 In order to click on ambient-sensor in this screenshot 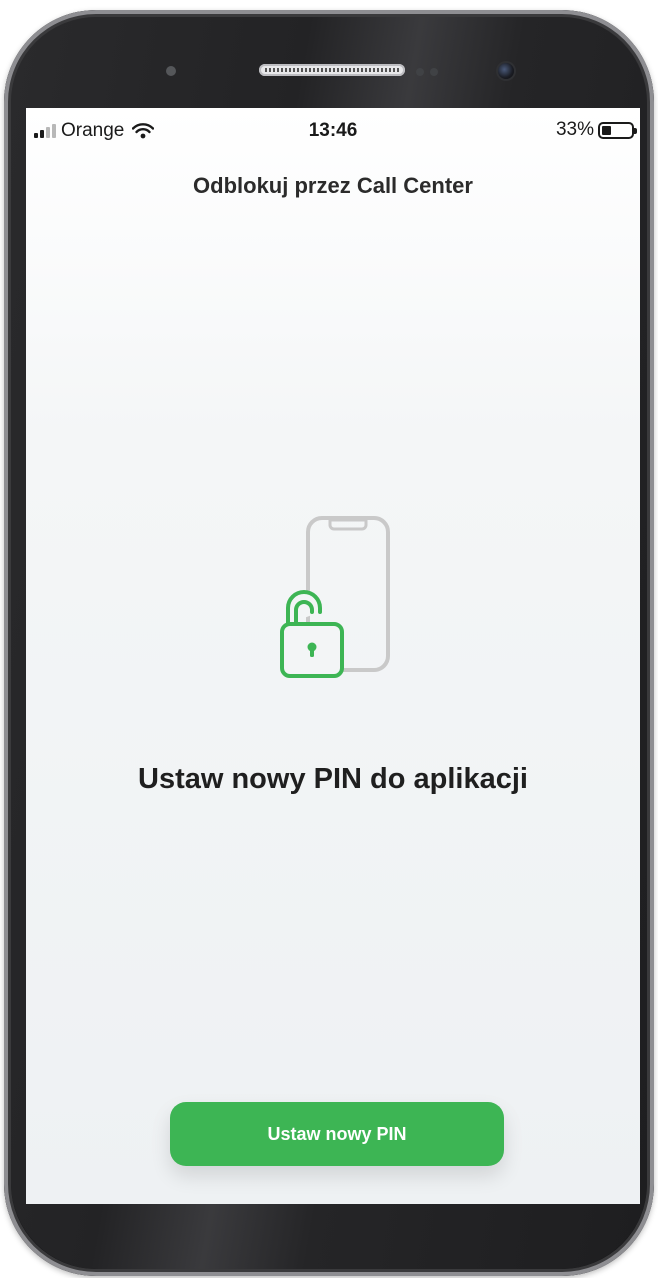, I will do `click(420, 72)`.